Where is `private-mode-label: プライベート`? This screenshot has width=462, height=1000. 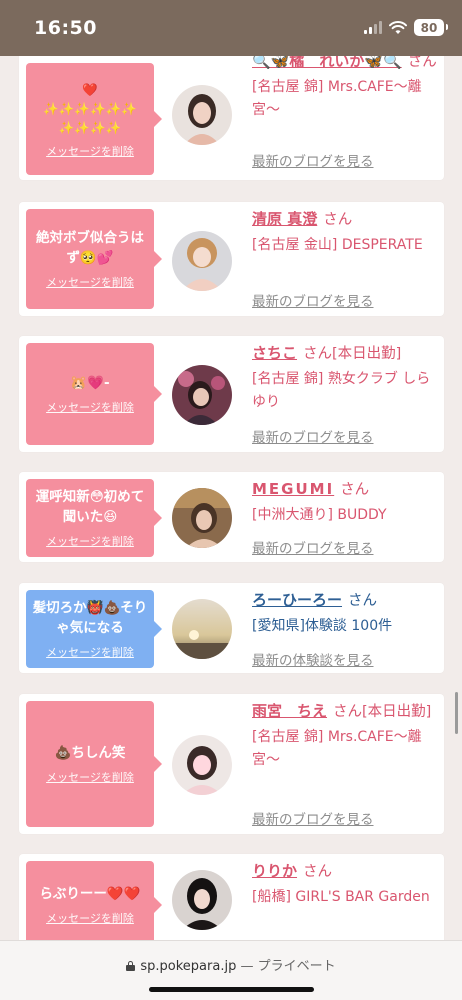
private-mode-label: プライベート is located at coordinates (296, 966).